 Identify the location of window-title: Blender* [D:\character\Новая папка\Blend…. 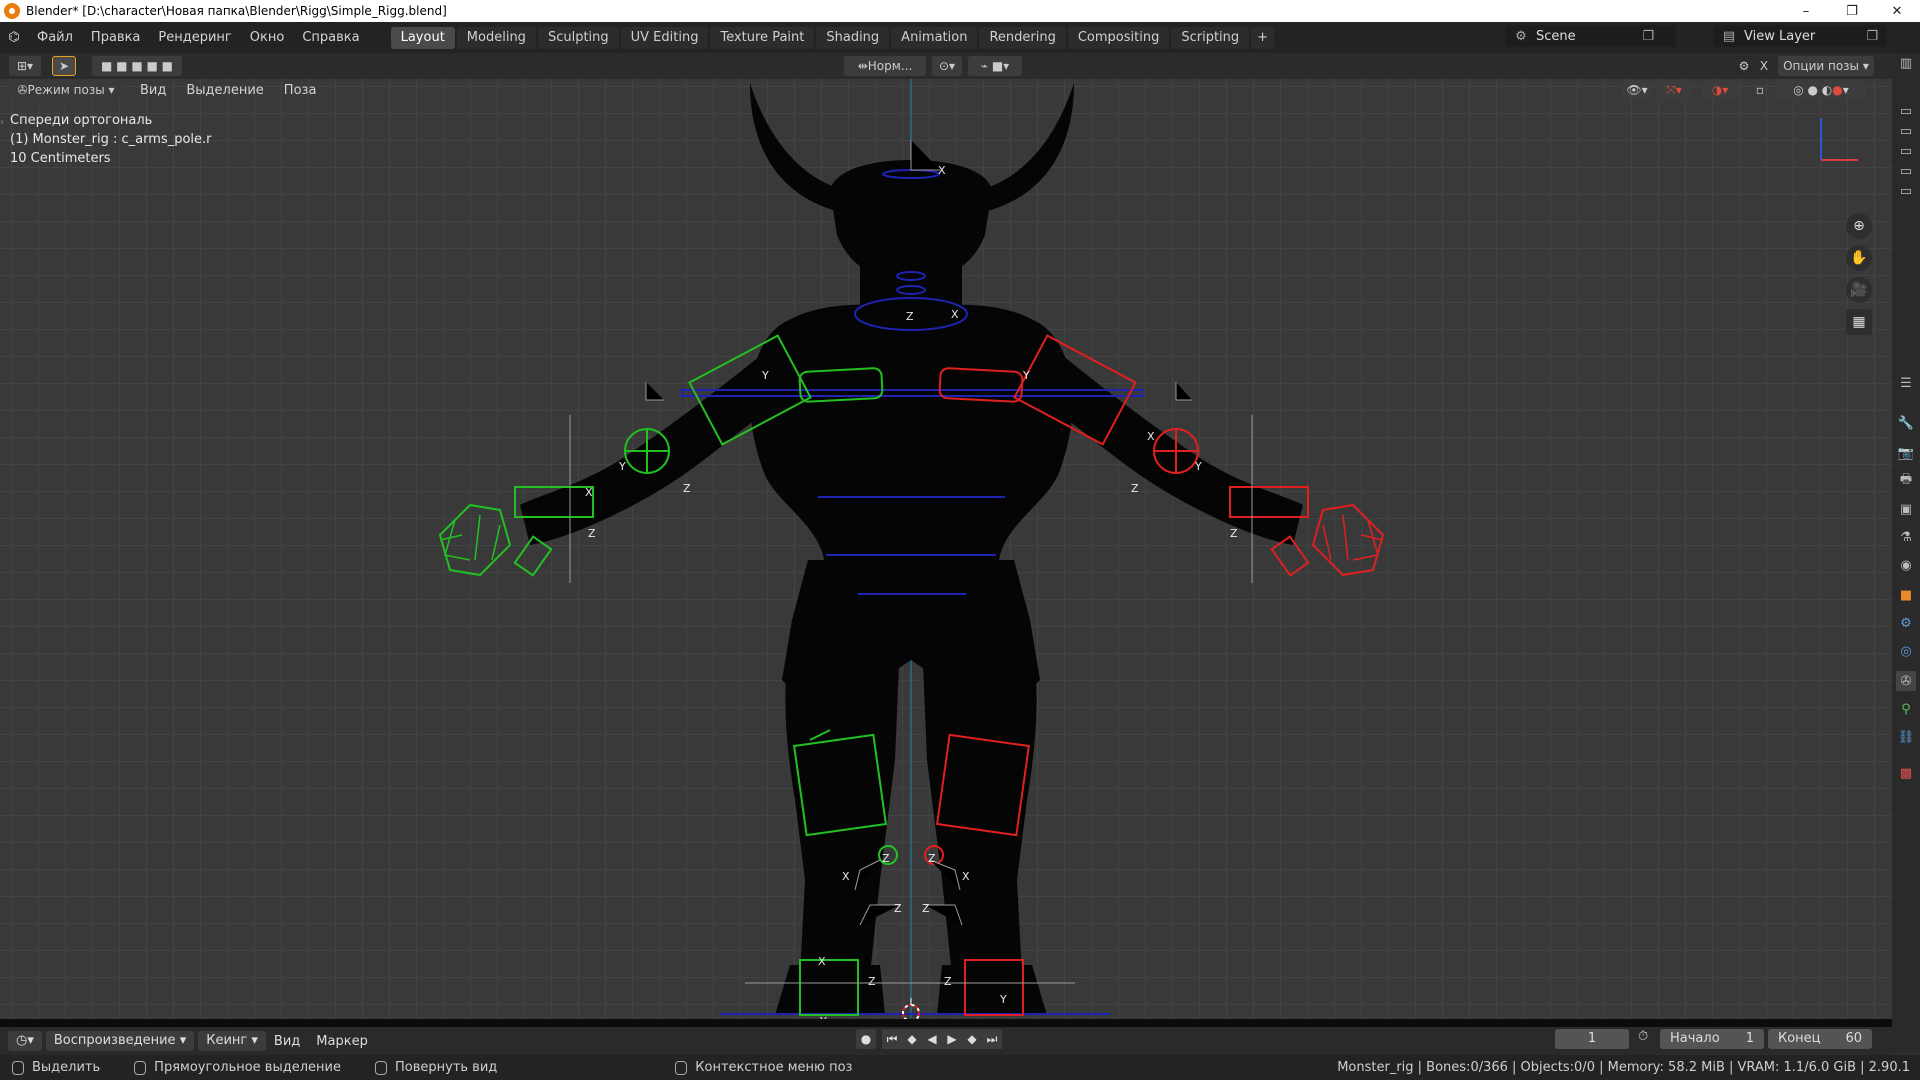
(236, 11).